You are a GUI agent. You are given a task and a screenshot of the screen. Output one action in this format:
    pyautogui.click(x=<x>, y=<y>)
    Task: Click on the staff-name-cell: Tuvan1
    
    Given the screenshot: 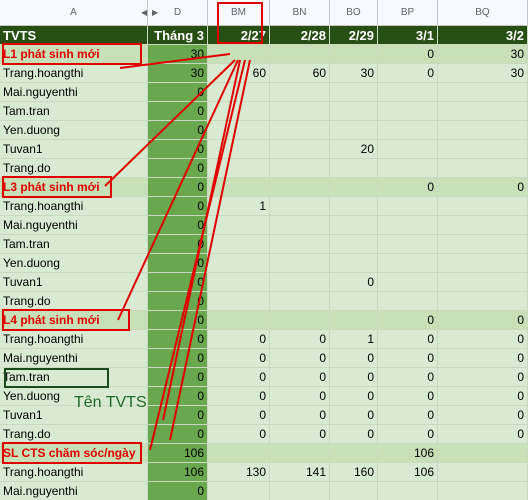 What is the action you would take?
    pyautogui.click(x=74, y=282)
    